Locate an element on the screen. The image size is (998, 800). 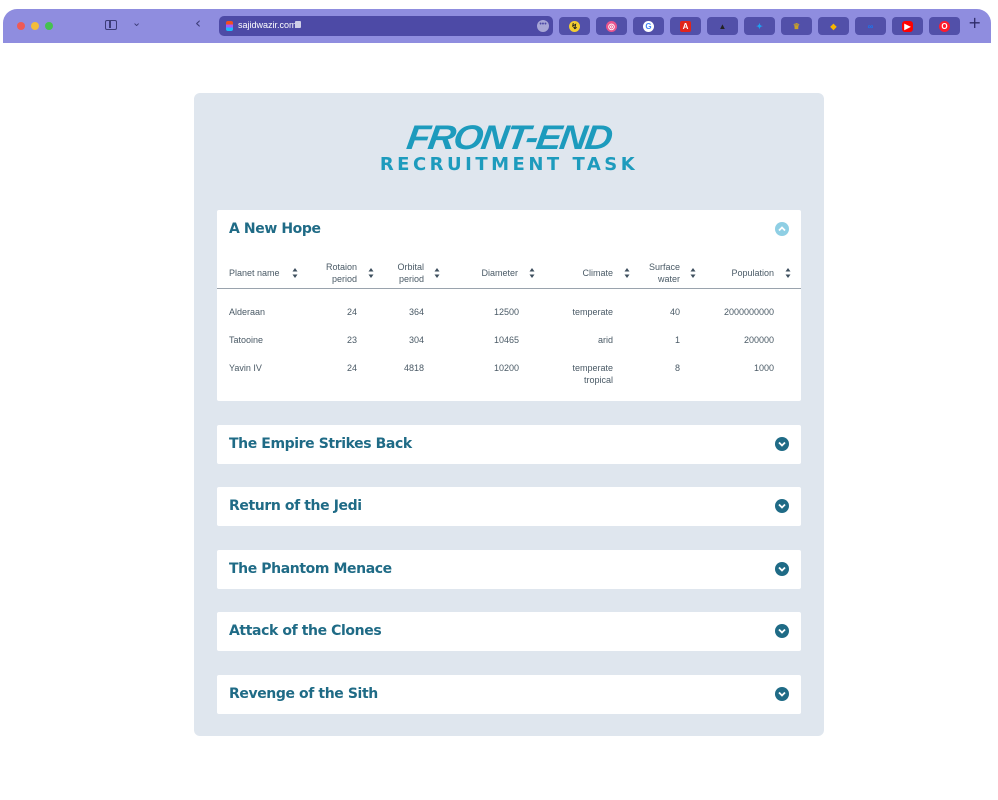
youtube-icon: ▶ is located at coordinates (907, 26).